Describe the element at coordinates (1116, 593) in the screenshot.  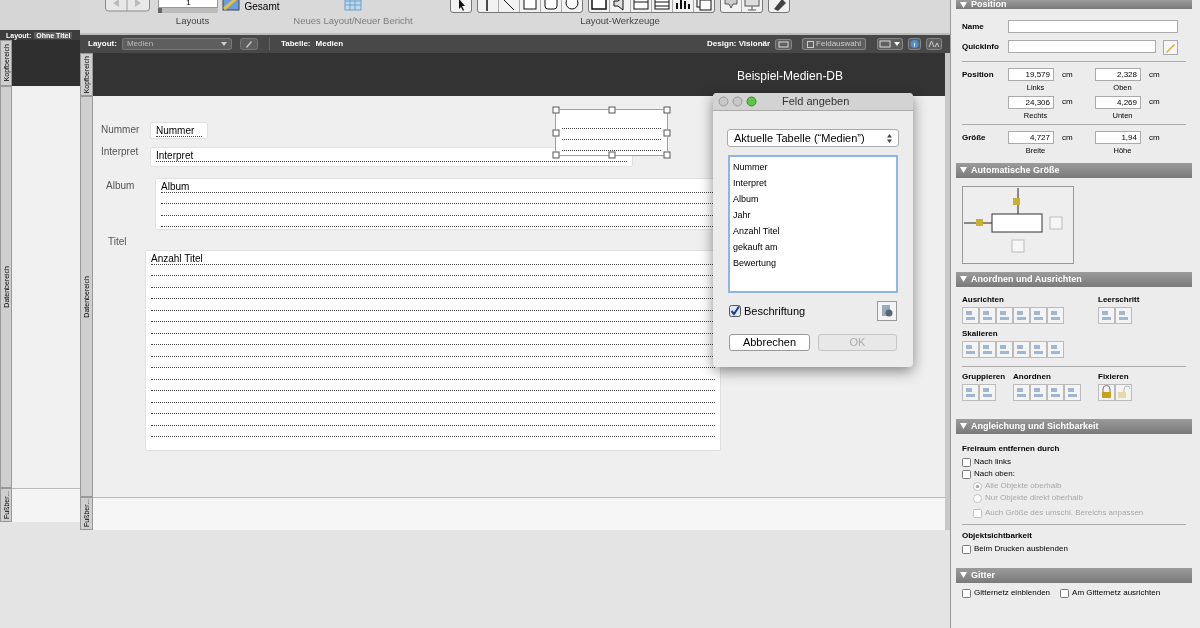
I see `option-label: Am Gitternetz ausrichten` at that location.